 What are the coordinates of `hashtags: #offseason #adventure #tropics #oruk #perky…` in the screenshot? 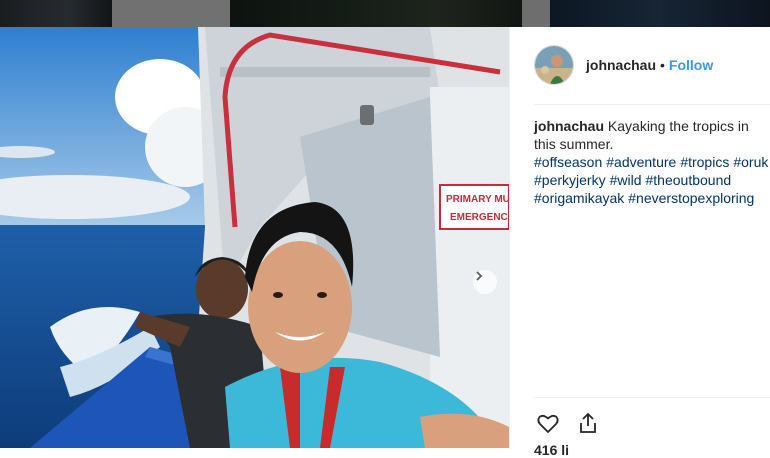 It's located at (652, 180).